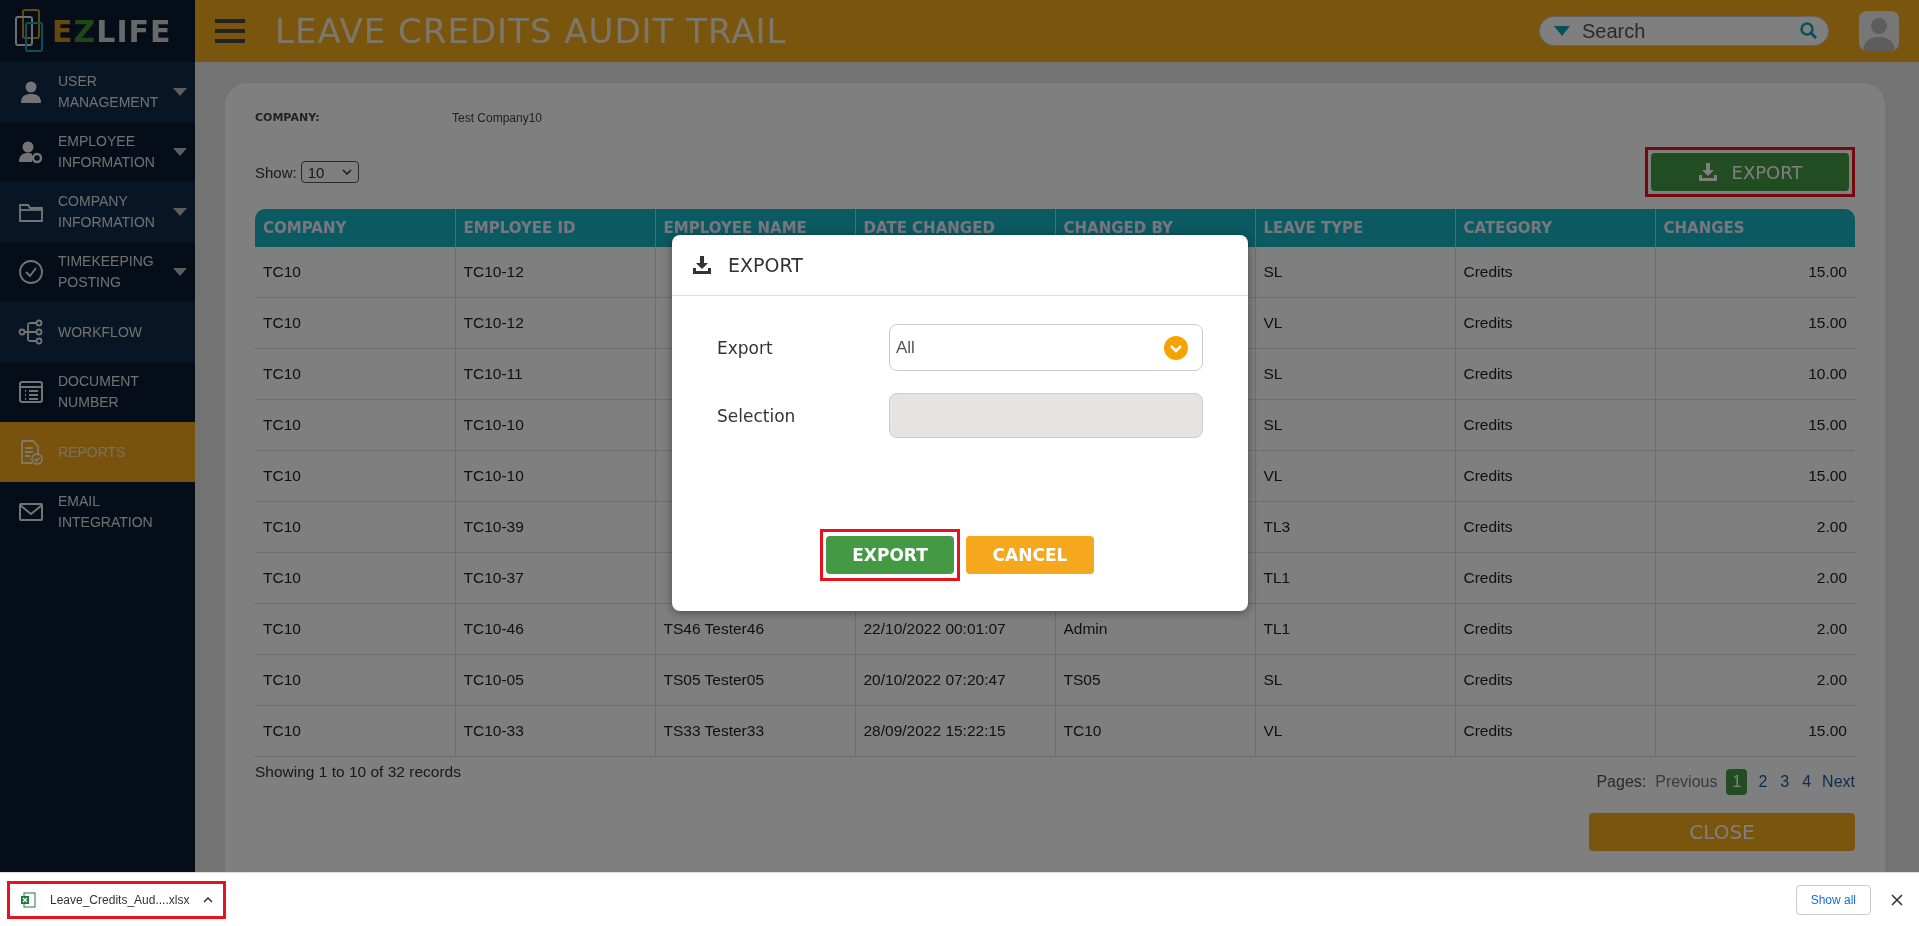 The height and width of the screenshot is (926, 1919). I want to click on company-value: Test Company10, so click(497, 118).